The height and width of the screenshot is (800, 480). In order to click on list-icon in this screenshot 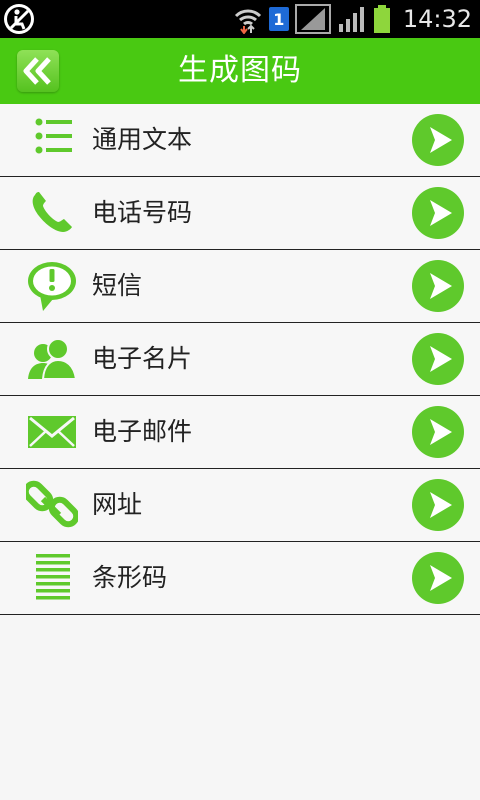, I will do `click(53, 136)`.